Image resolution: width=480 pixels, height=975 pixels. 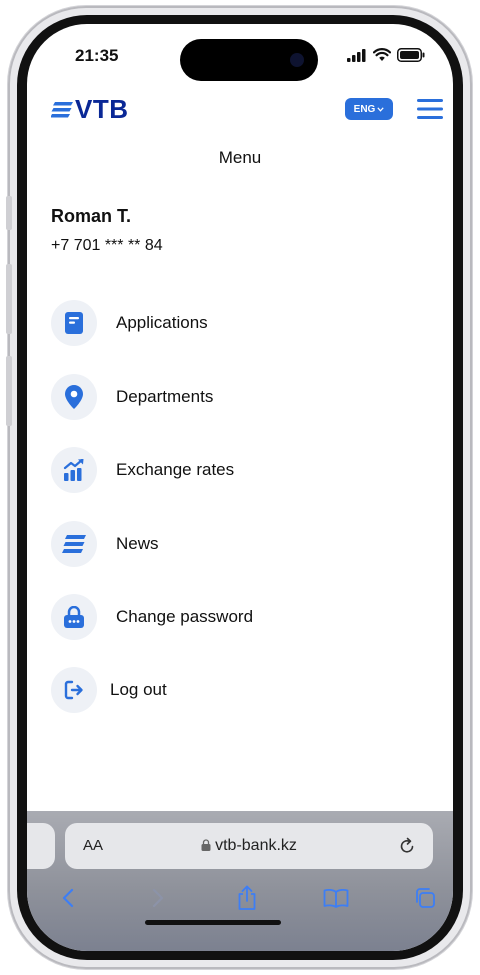 I want to click on battery-icon, so click(x=411, y=55).